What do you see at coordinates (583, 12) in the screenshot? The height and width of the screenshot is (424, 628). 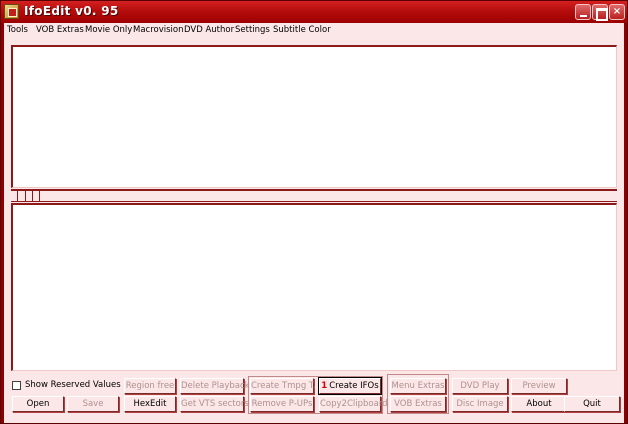 I see `minimize-icon` at bounding box center [583, 12].